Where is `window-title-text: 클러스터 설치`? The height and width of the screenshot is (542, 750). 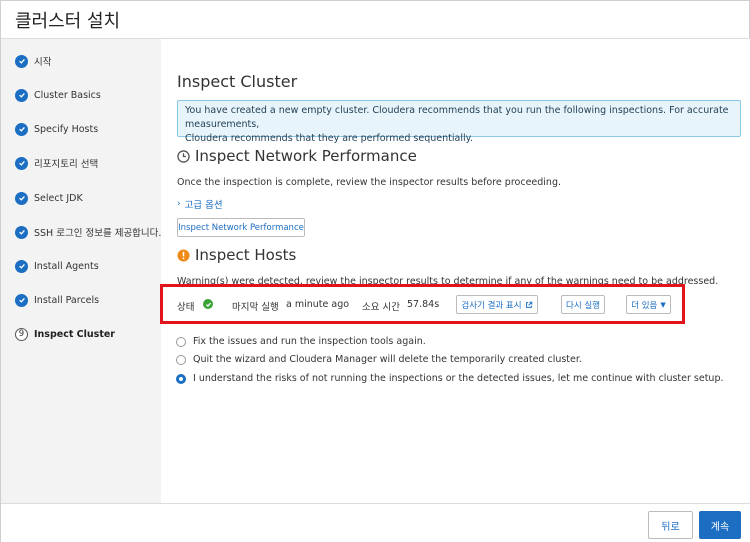
window-title-text: 클러스터 설치 is located at coordinates (68, 21).